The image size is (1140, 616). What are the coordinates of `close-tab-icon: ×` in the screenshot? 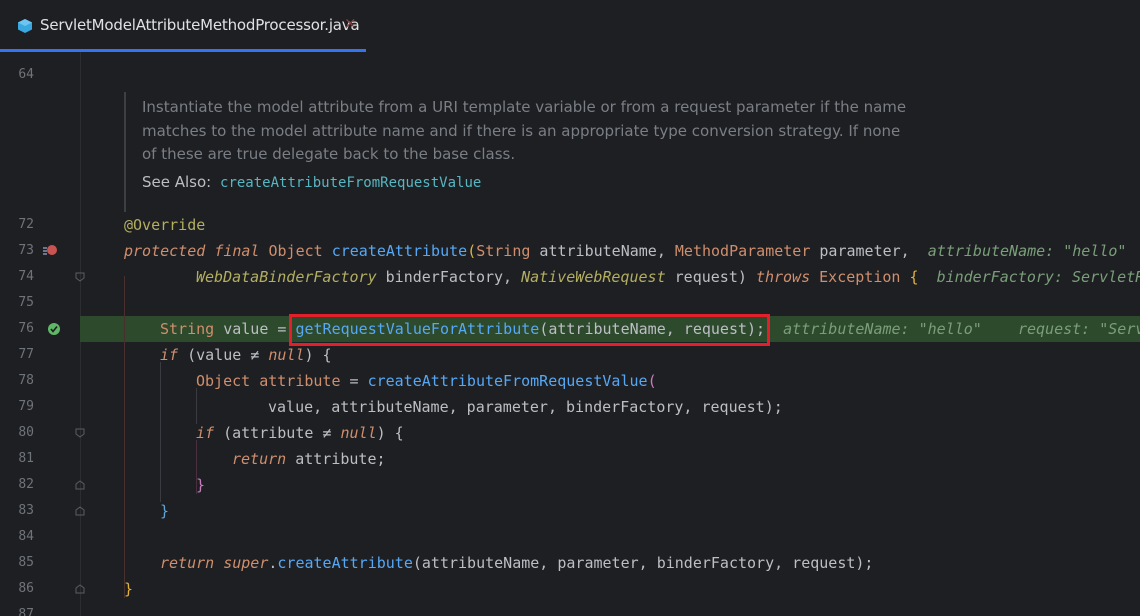 It's located at (350, 23).